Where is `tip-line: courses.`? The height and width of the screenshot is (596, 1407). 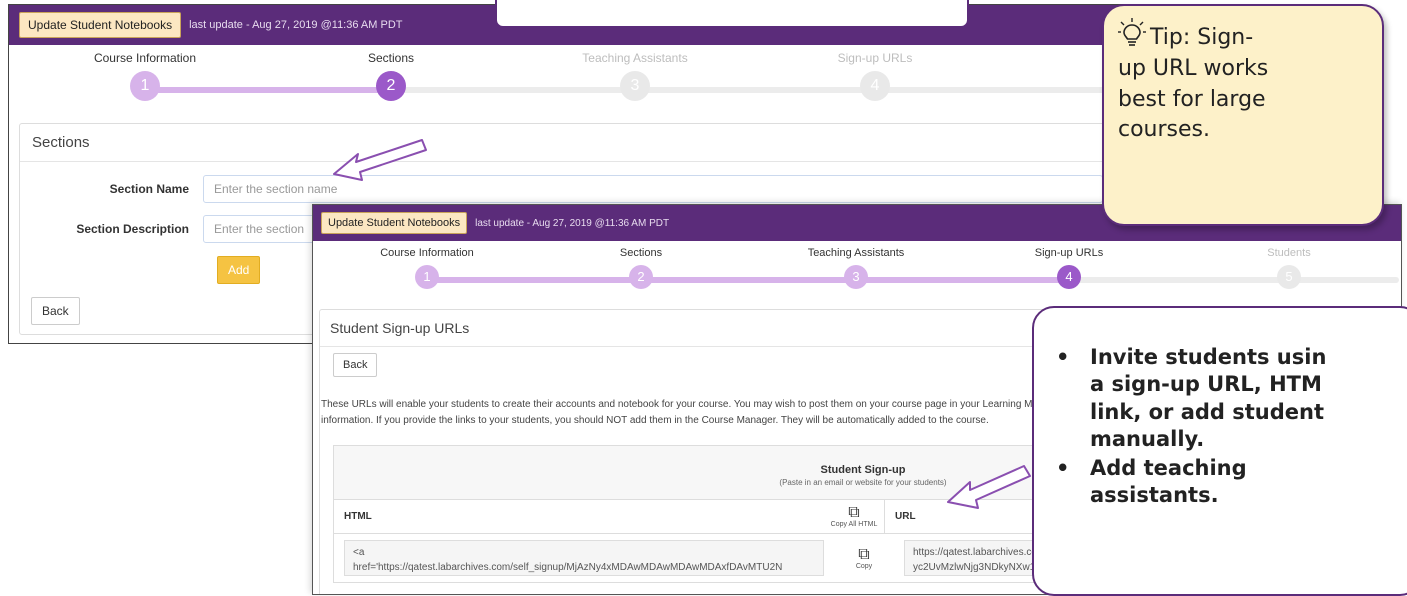
tip-line: courses. is located at coordinates (1164, 130).